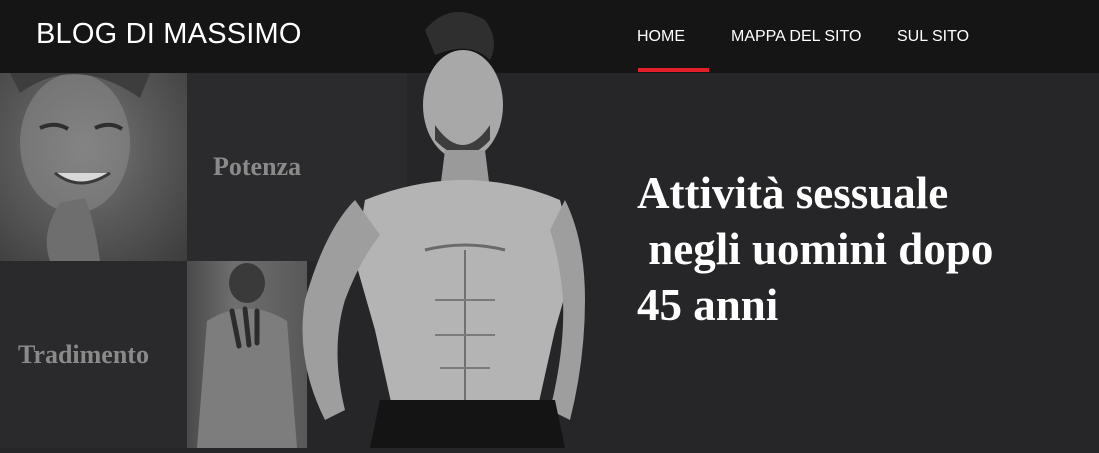 The image size is (1099, 453). I want to click on nav-home-link: HOME, so click(661, 37).